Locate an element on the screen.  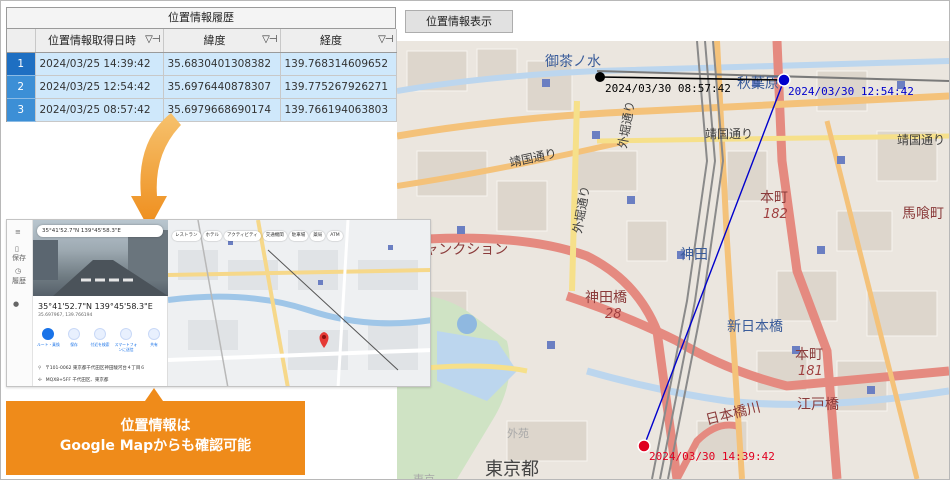
column-header-label: 経度 is located at coordinates (331, 41).